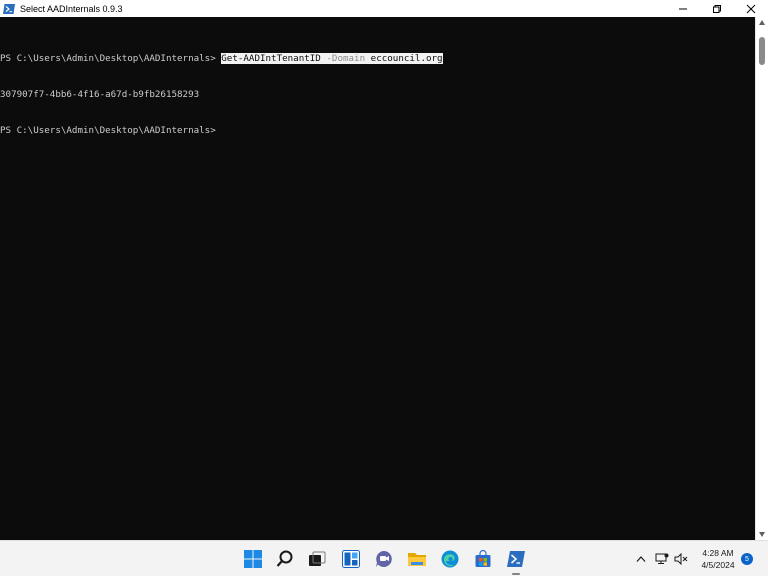  I want to click on teams-chat-button, so click(384, 559).